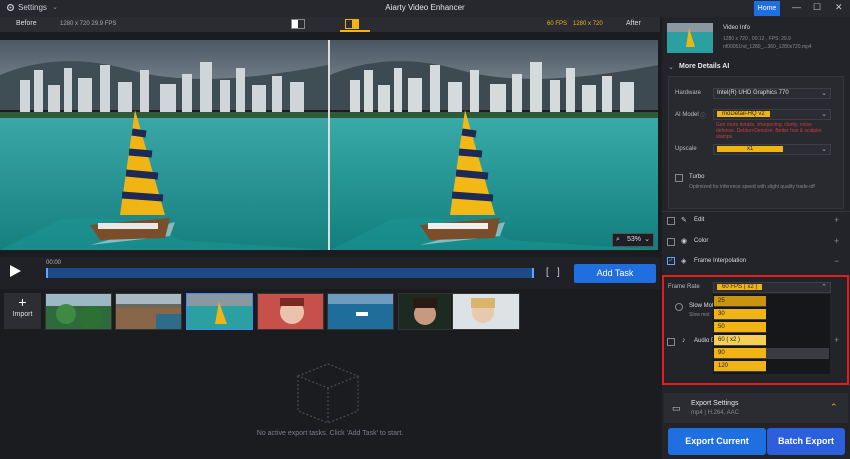 The width and height of the screenshot is (850, 459). What do you see at coordinates (679, 178) in the screenshot?
I see `turbo-checkbox` at bounding box center [679, 178].